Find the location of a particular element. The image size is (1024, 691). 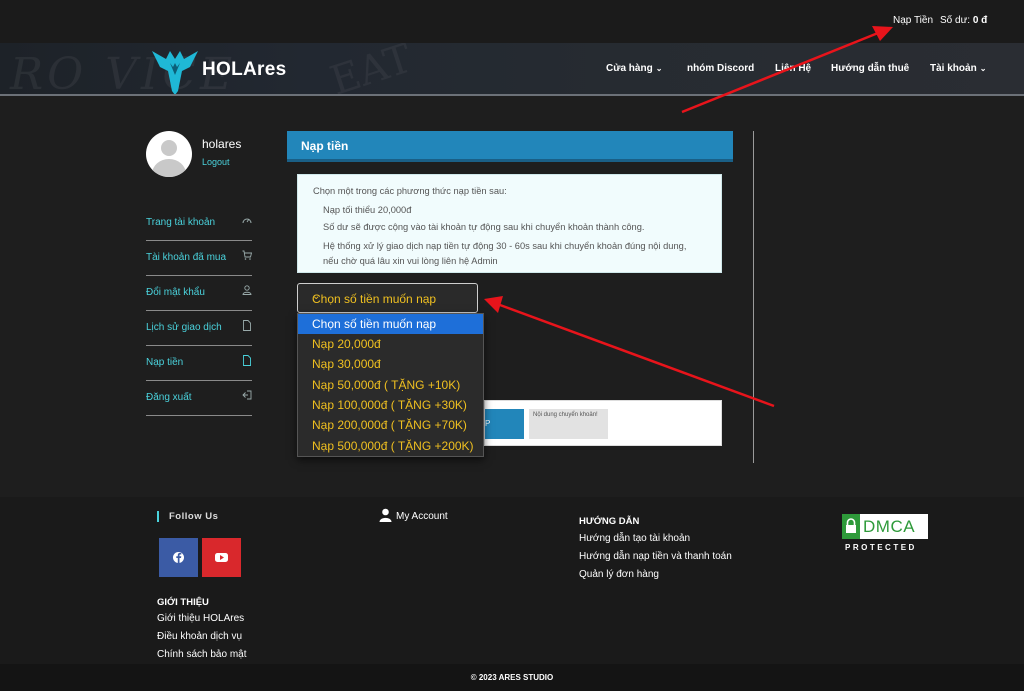

footer-link-create-account-guide: Hướng dẫn tạo tài khoản is located at coordinates (634, 538).